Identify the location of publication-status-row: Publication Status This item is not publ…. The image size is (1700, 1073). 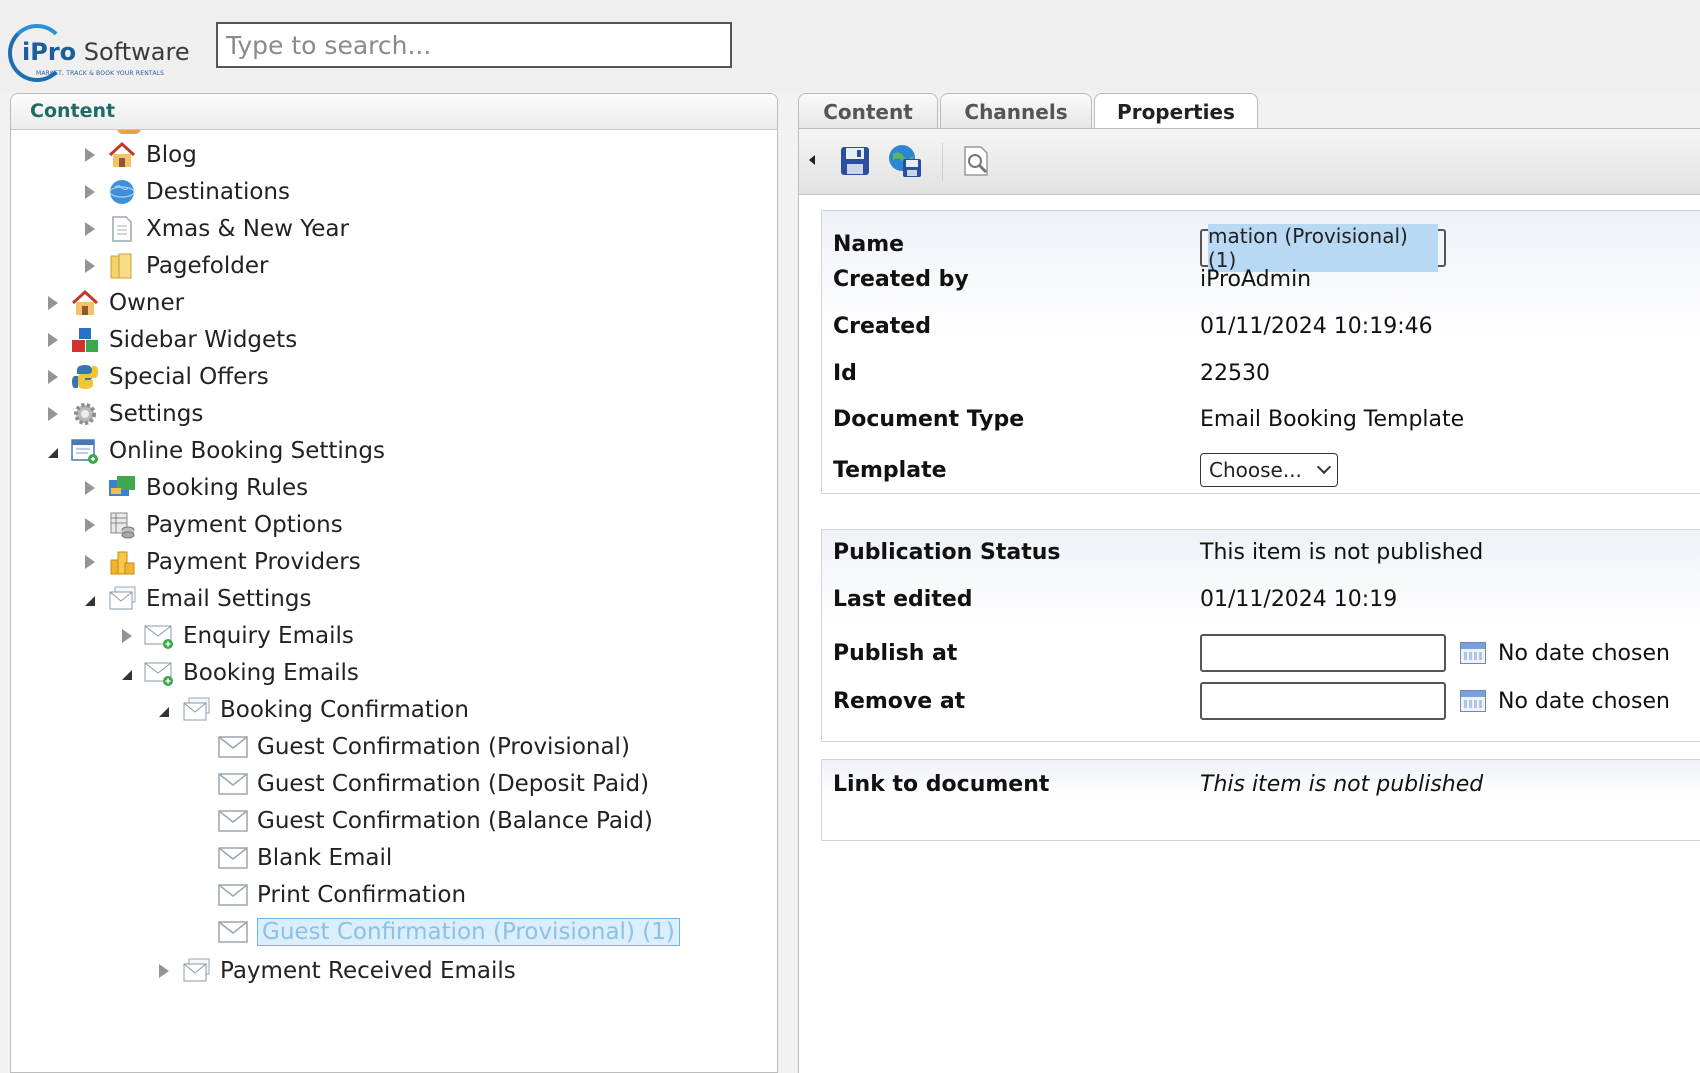
(1158, 552).